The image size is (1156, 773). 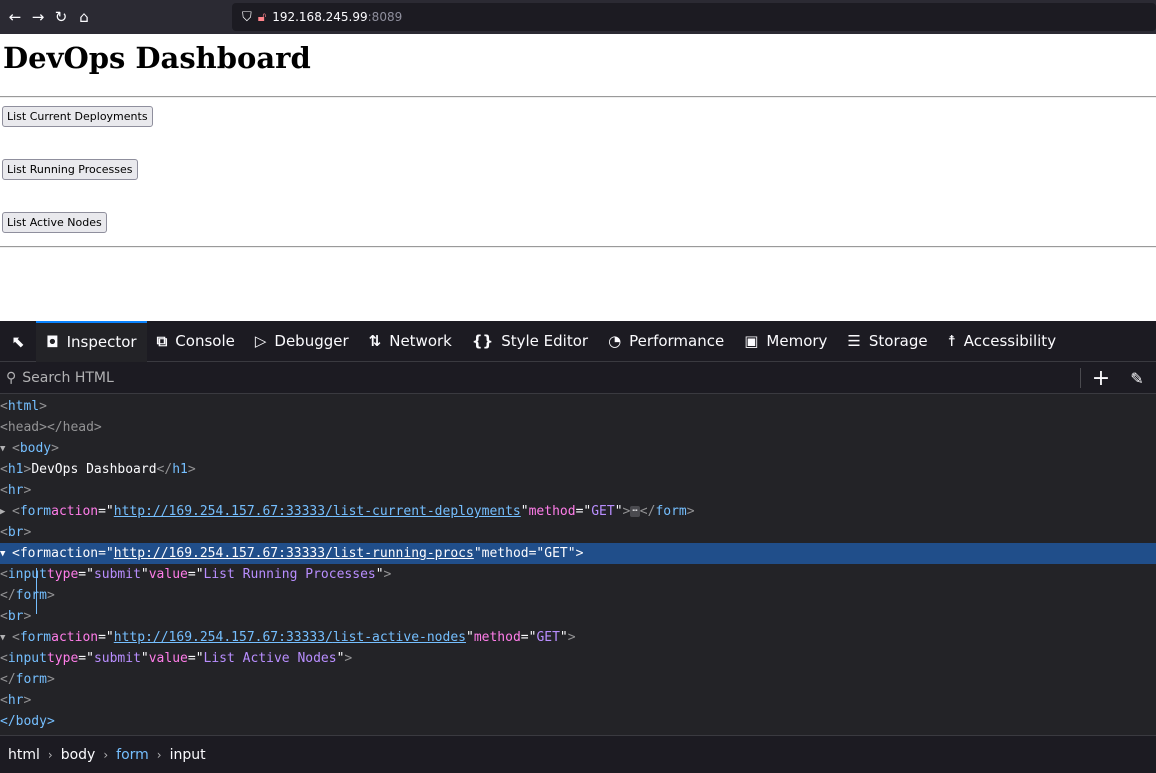 What do you see at coordinates (578, 97) in the screenshot?
I see `divider-top` at bounding box center [578, 97].